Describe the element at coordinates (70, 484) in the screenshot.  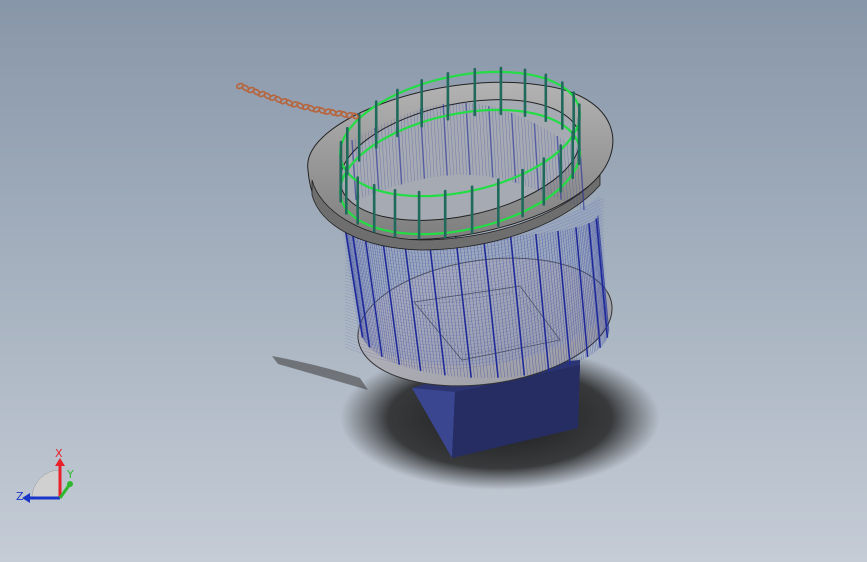
I see `axis-y-head-icon` at that location.